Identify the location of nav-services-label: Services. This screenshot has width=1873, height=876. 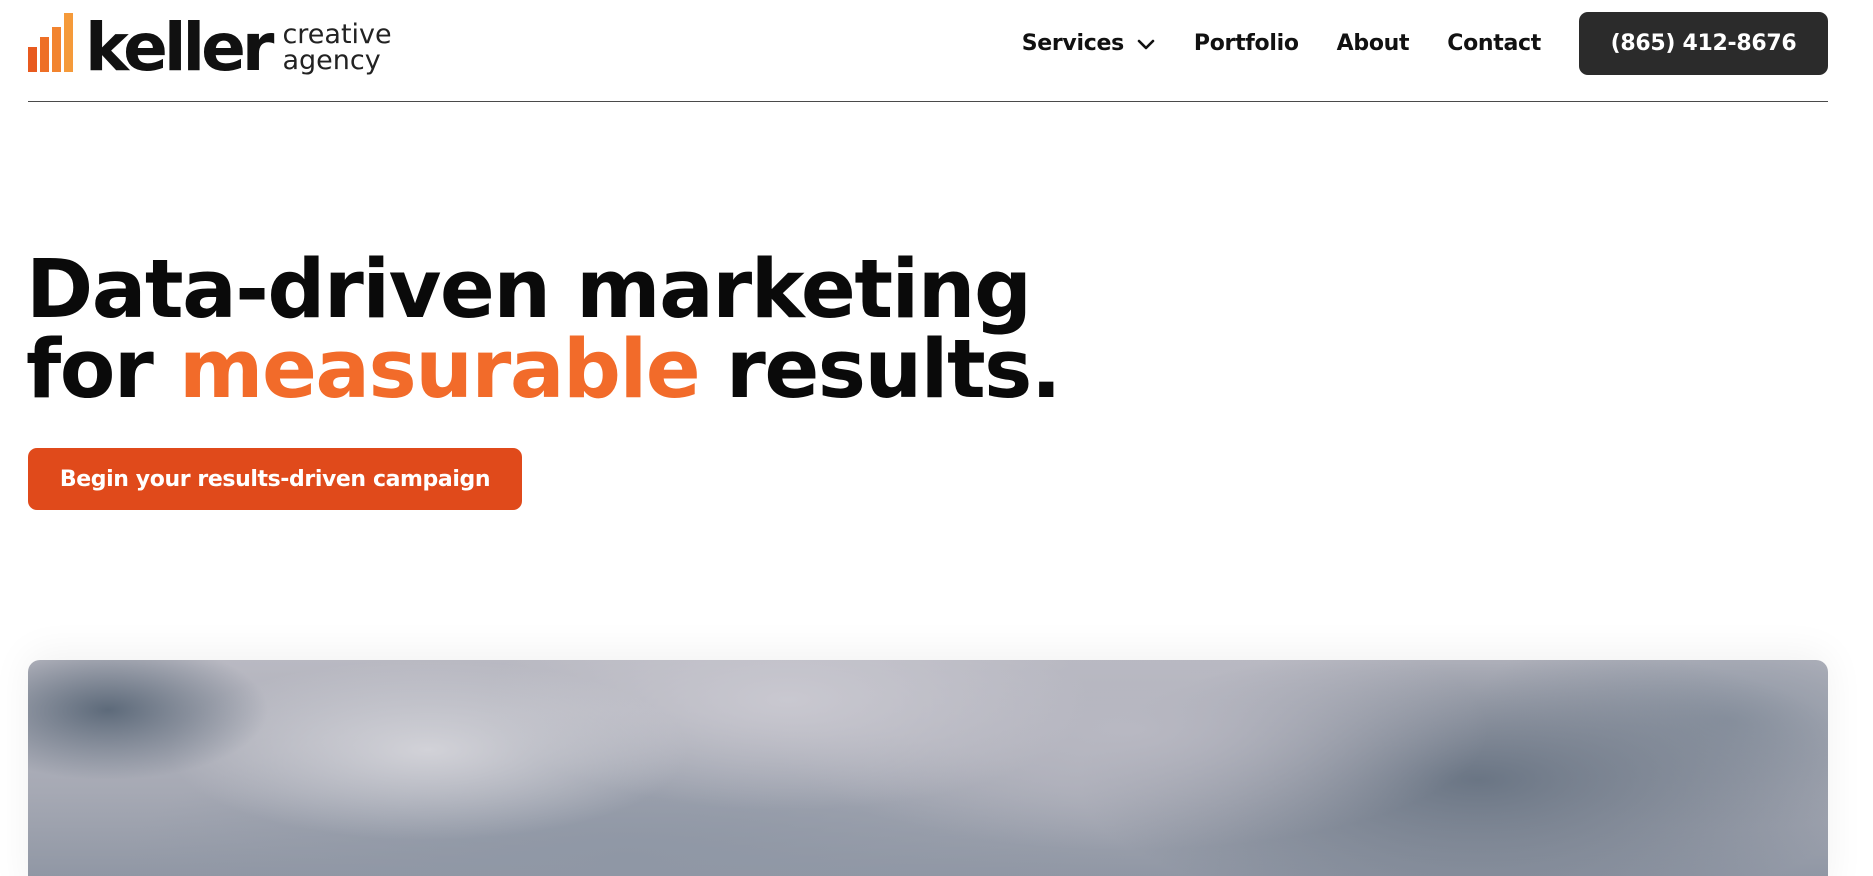
(1072, 43).